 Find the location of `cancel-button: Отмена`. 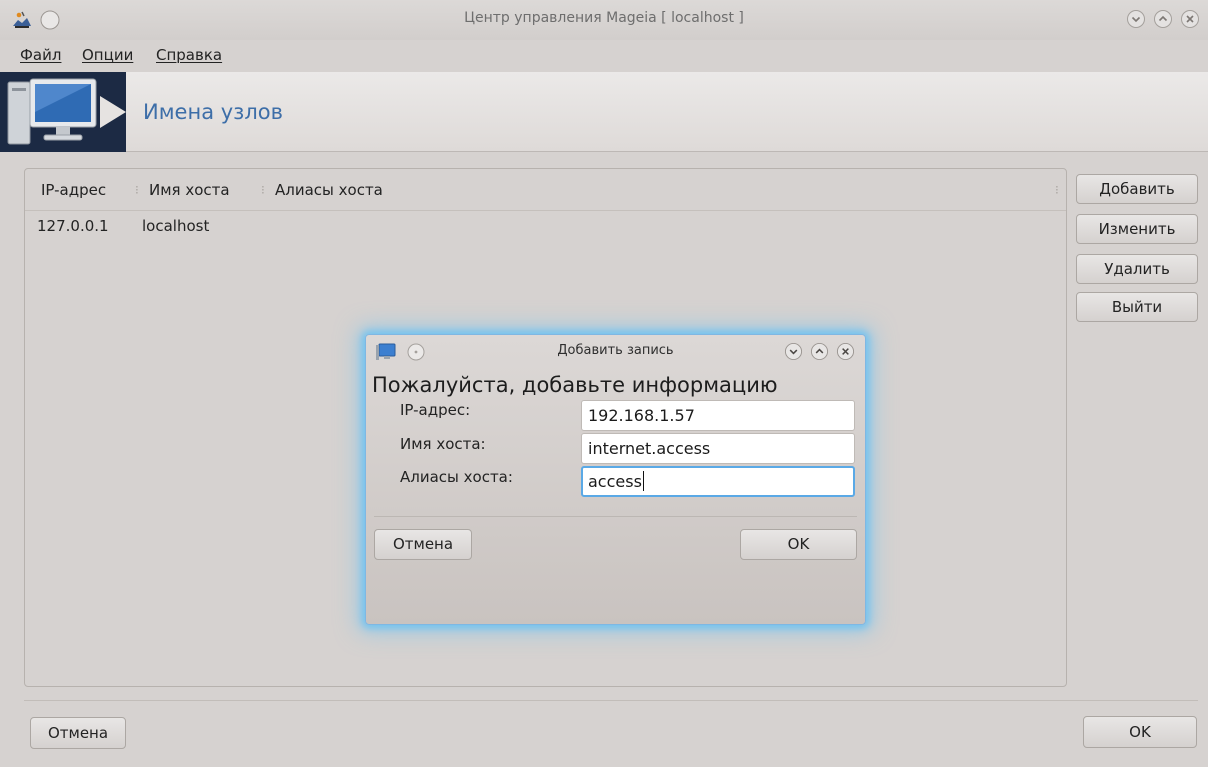

cancel-button: Отмена is located at coordinates (78, 733).